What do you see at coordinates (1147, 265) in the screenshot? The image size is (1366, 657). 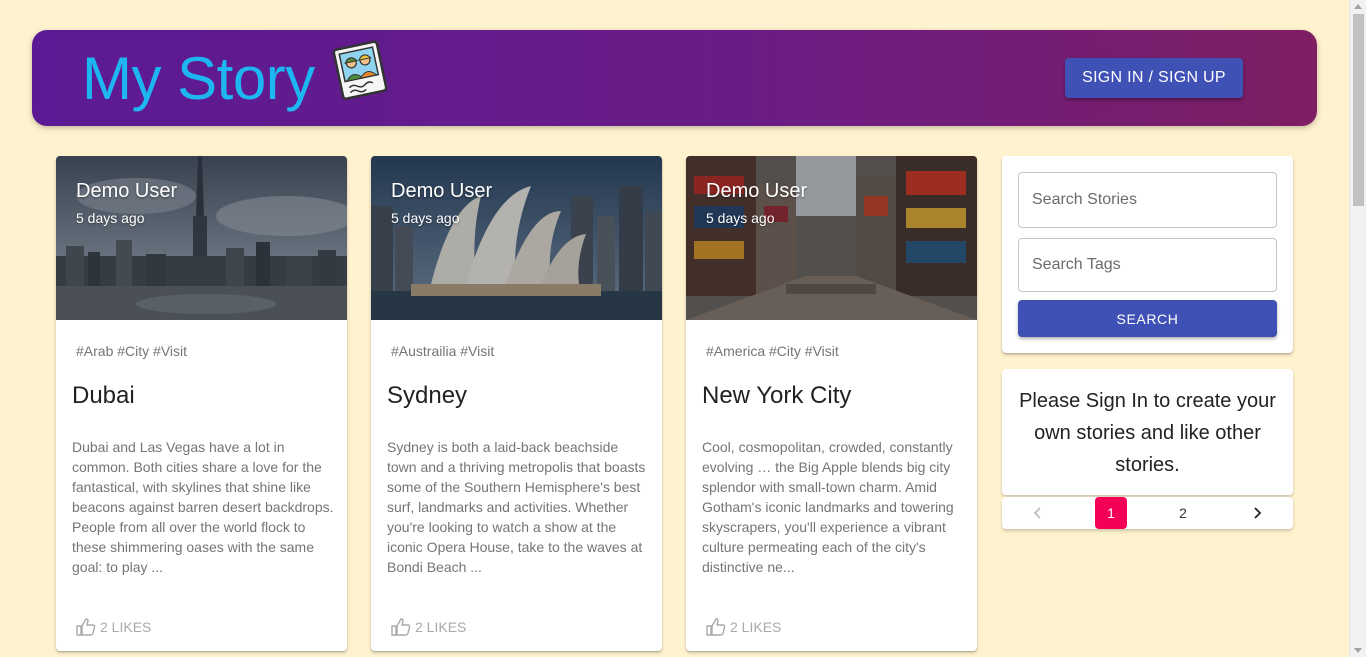 I see `search-tags-input` at bounding box center [1147, 265].